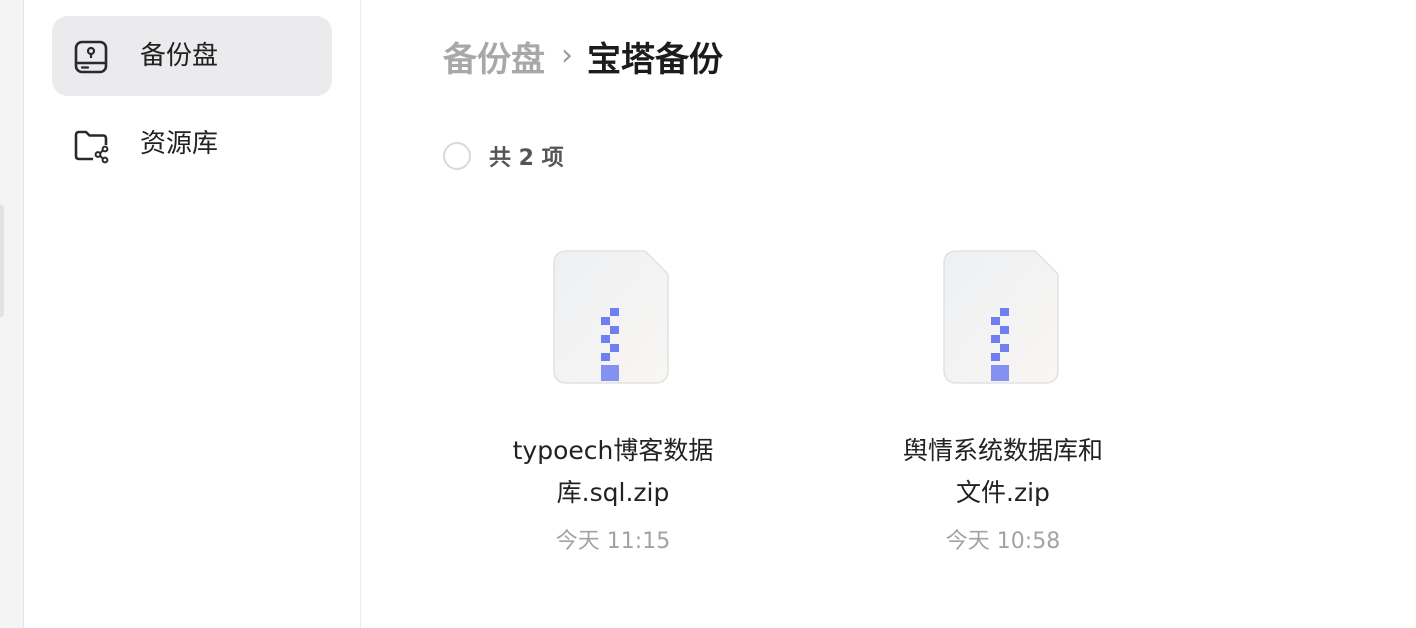 Image resolution: width=1416 pixels, height=628 pixels. I want to click on chevron-right-icon: ›, so click(567, 55).